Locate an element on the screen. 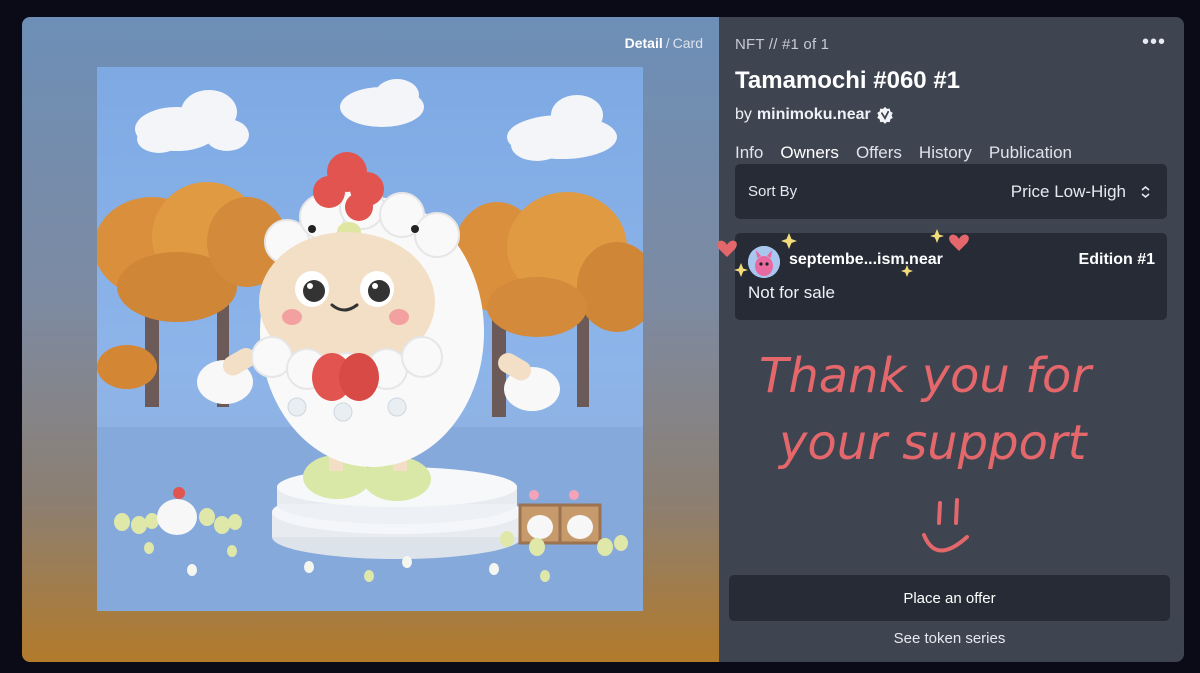  creator-byline: by minimoku.near is located at coordinates (814, 115).